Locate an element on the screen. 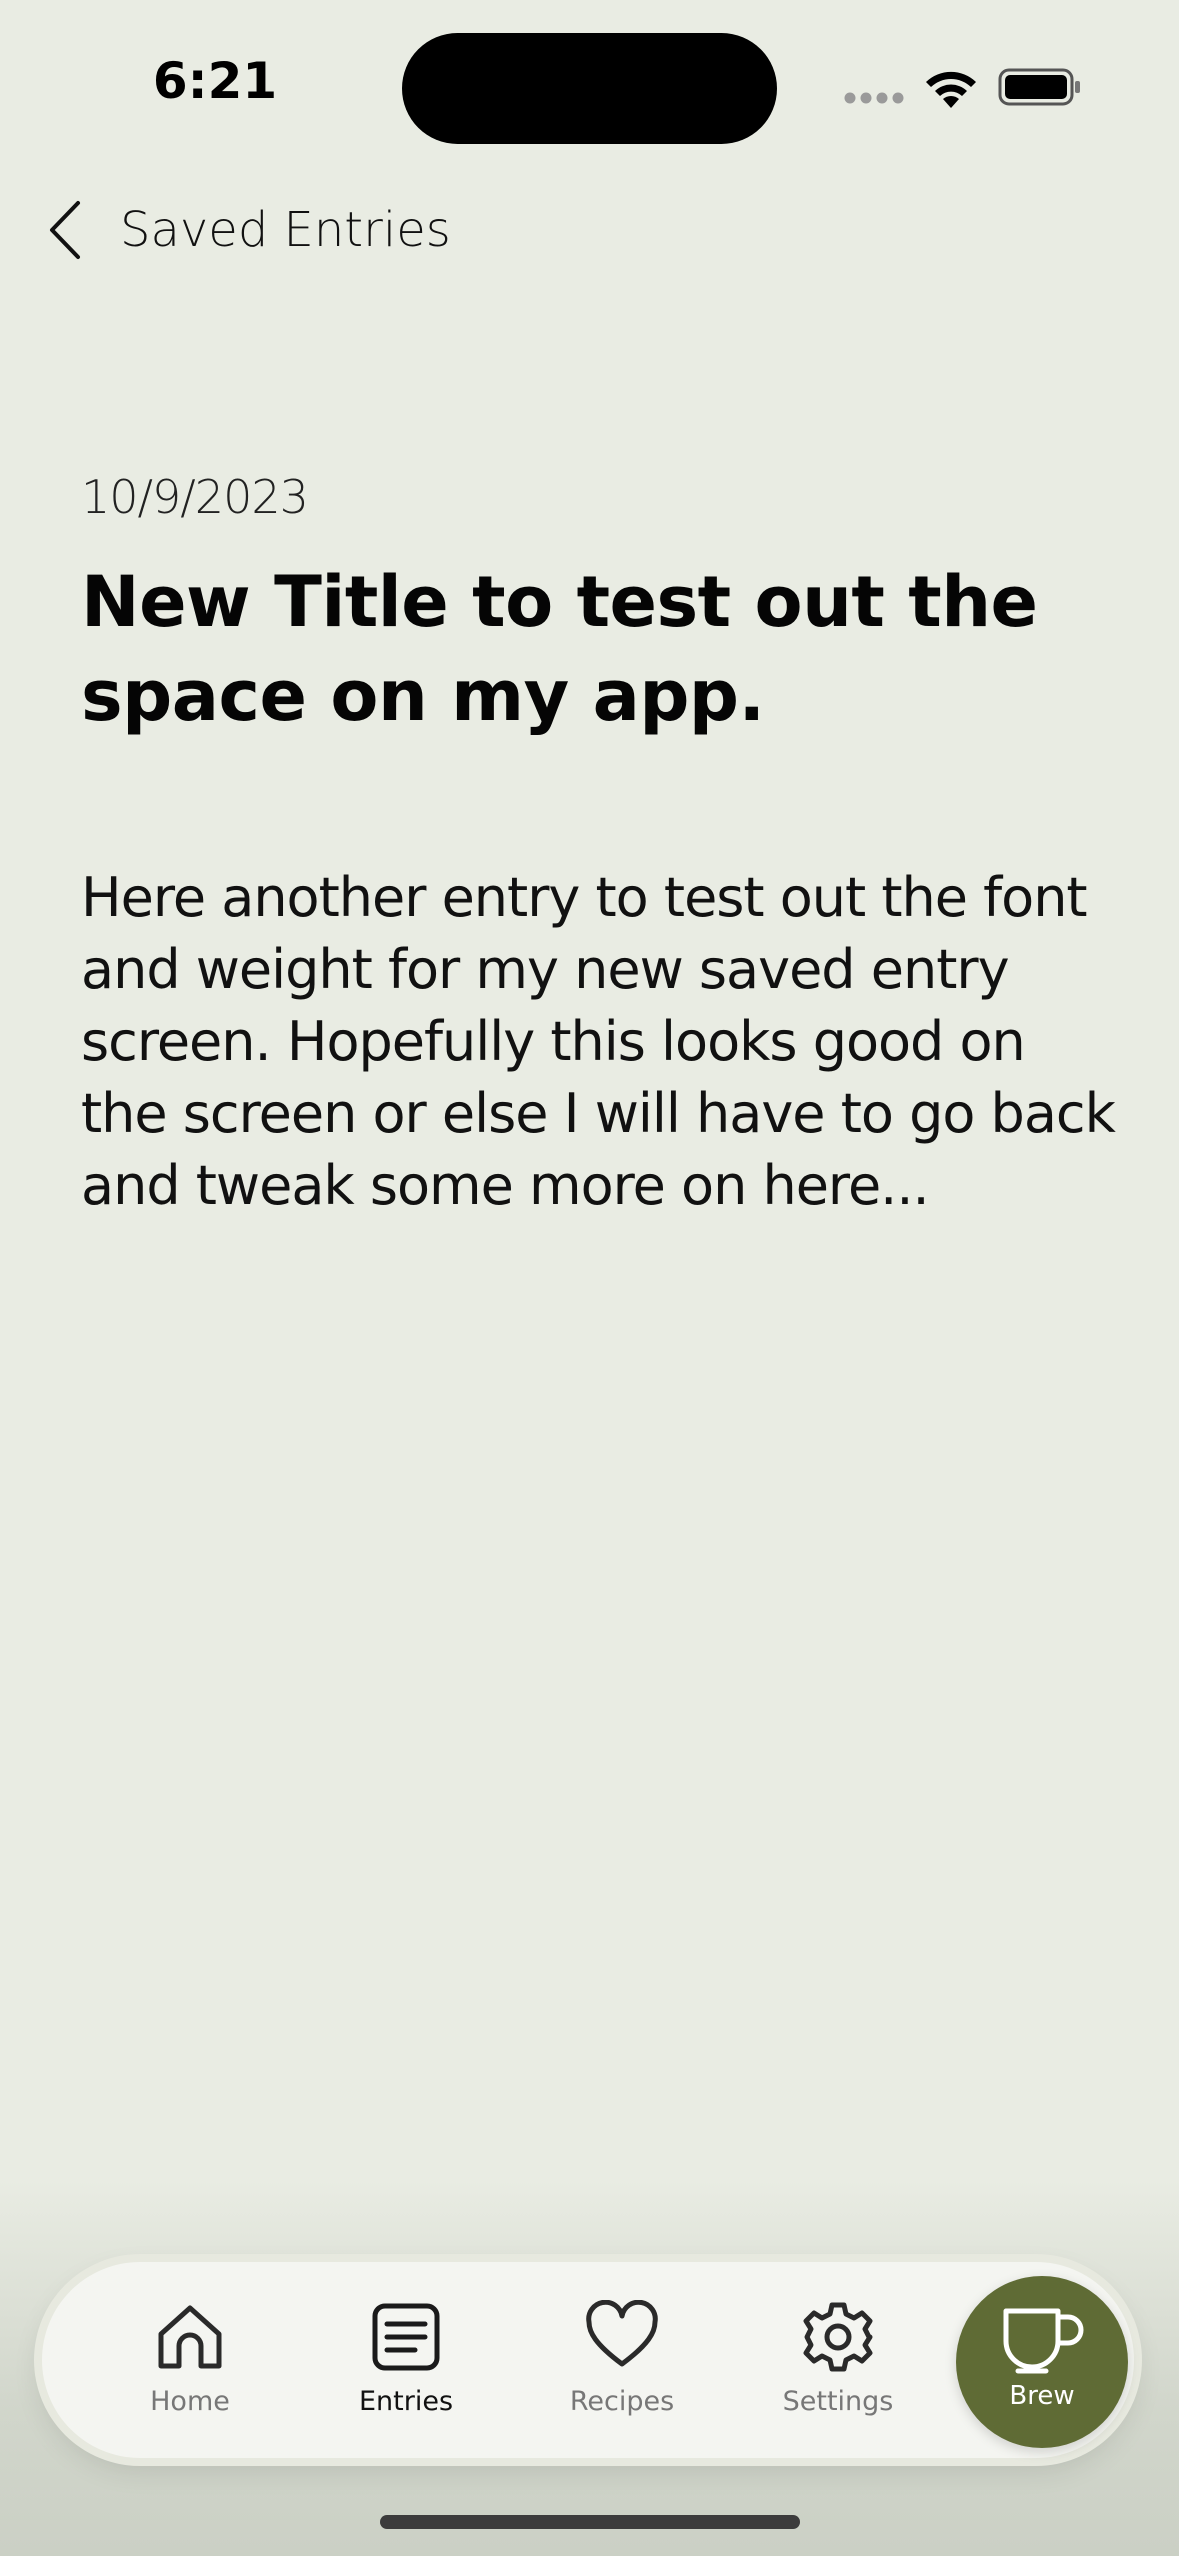 The height and width of the screenshot is (2556, 1179). tab-recipes-label: Recipes is located at coordinates (622, 2401).